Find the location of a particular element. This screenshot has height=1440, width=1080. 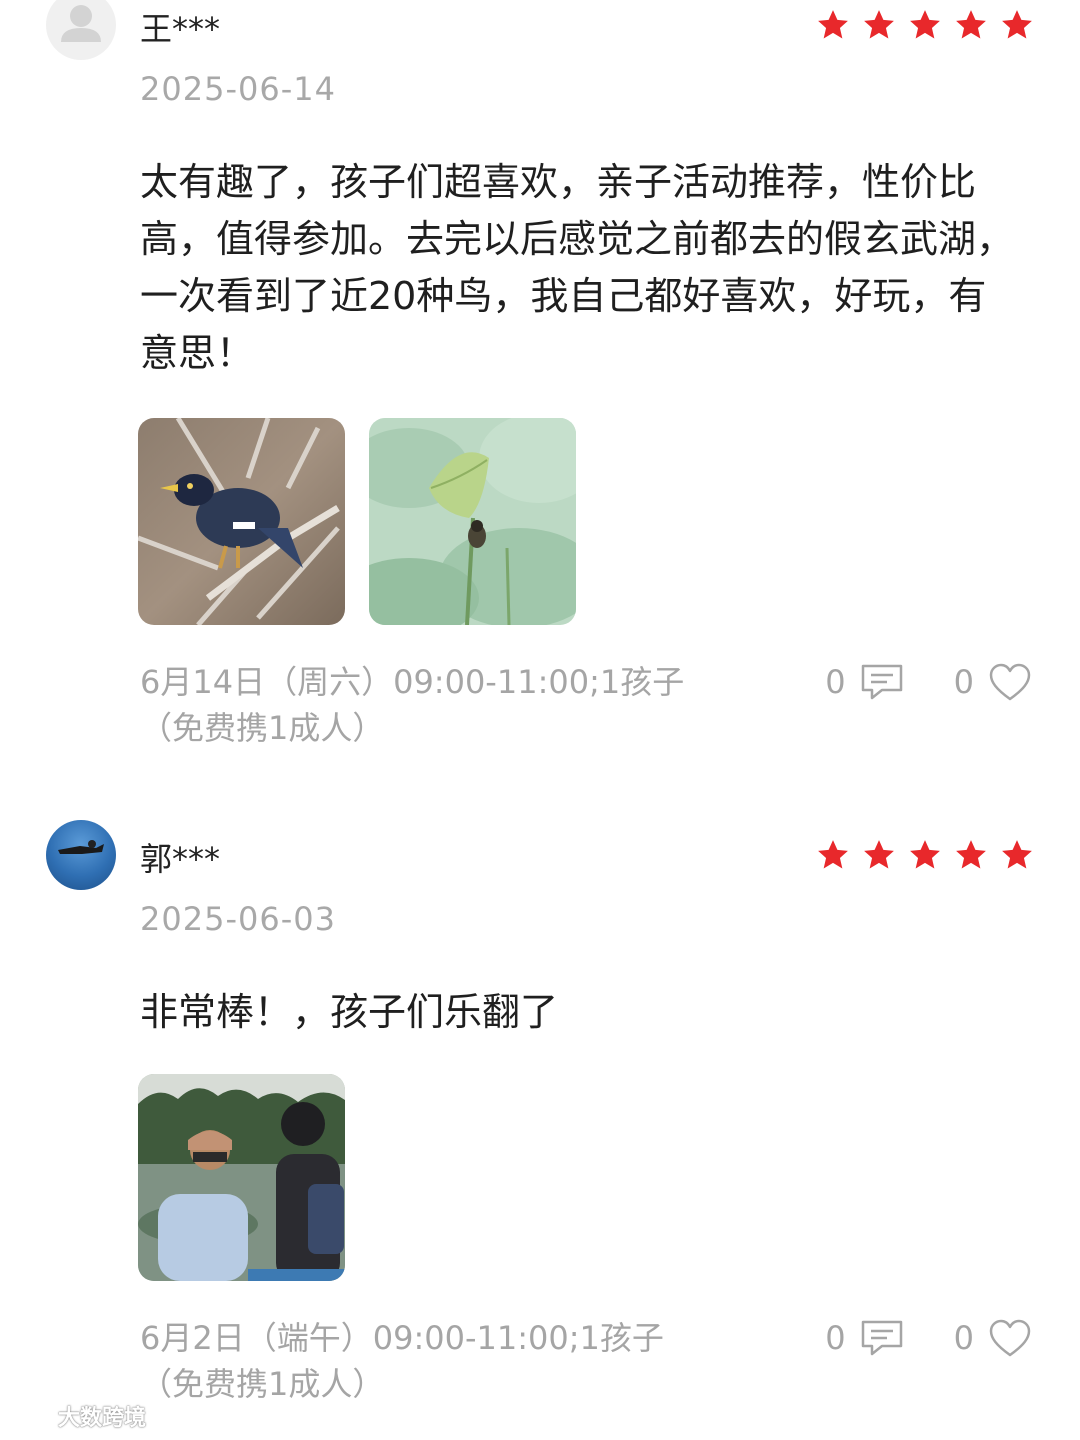

review-text: 非常棒！，孩子们乐翻了 is located at coordinates (349, 1012).